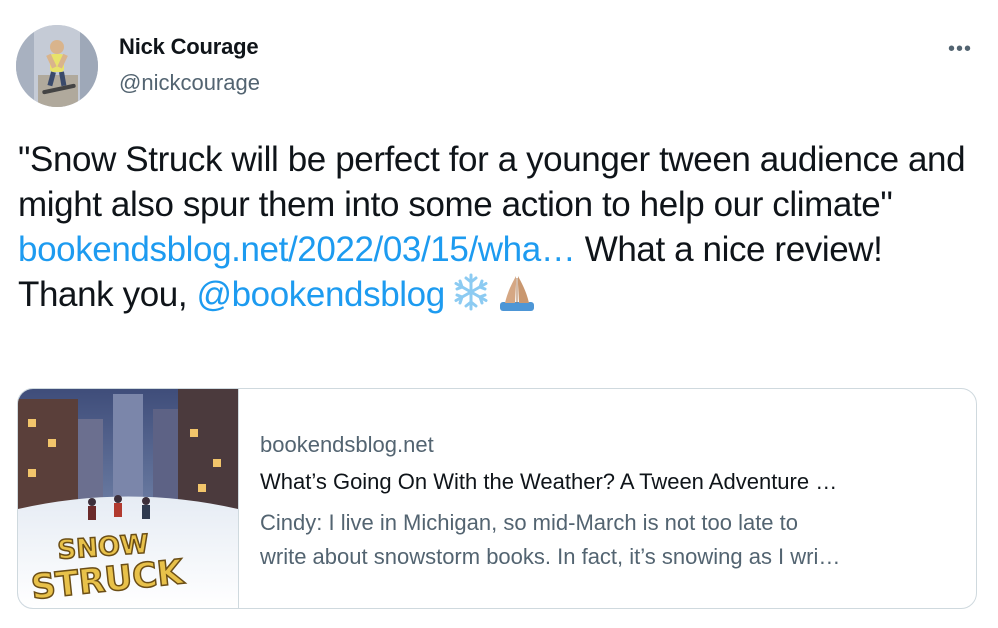  What do you see at coordinates (960, 49) in the screenshot?
I see `more-options-icon: •••` at bounding box center [960, 49].